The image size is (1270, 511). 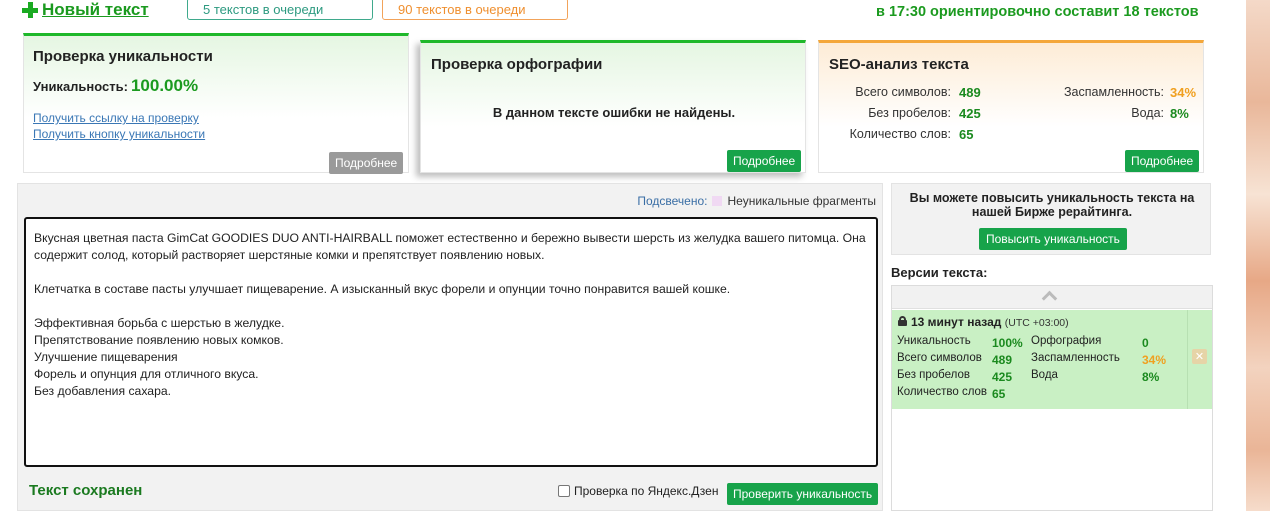 What do you see at coordinates (280, 10) in the screenshot?
I see `queue-button-small: 5 текстов в очереди` at bounding box center [280, 10].